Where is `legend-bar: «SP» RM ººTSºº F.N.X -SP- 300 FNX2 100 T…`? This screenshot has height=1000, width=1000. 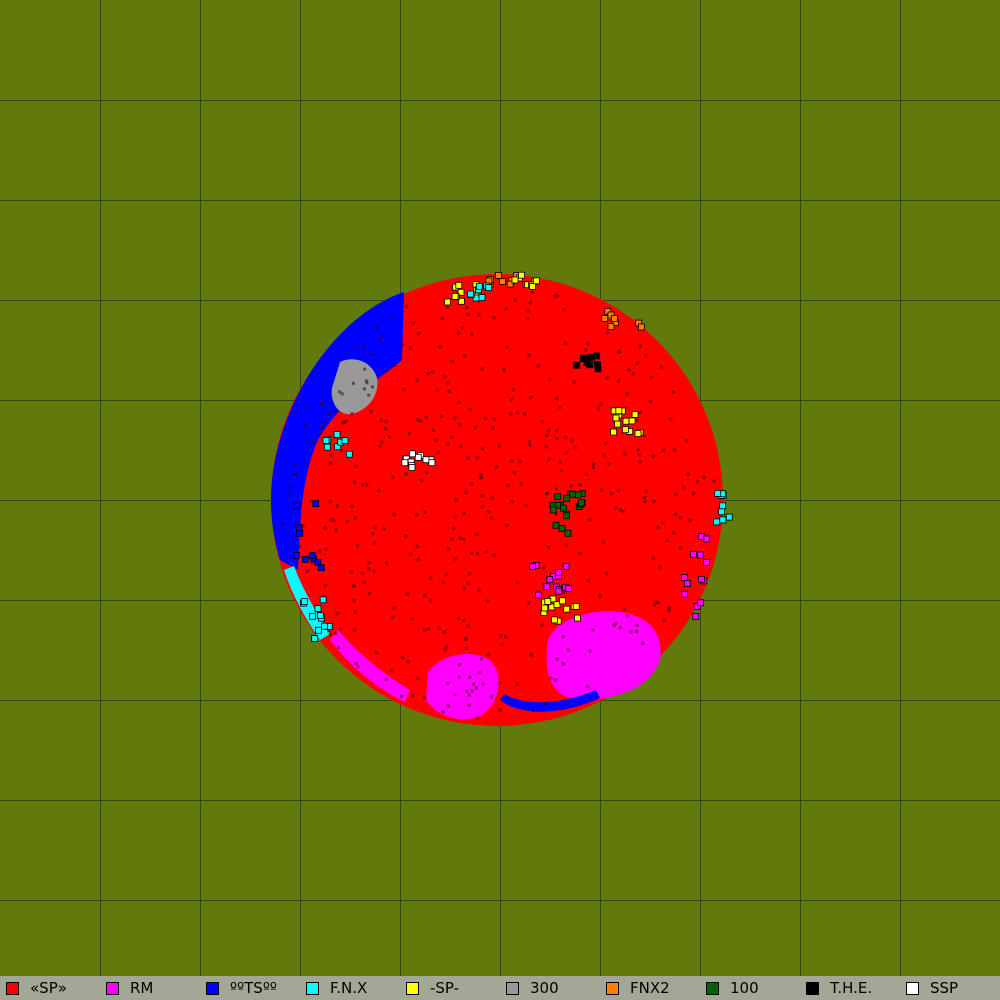
legend-bar: «SP» RM ººTSºº F.N.X -SP- 300 FNX2 100 T… is located at coordinates (500, 988).